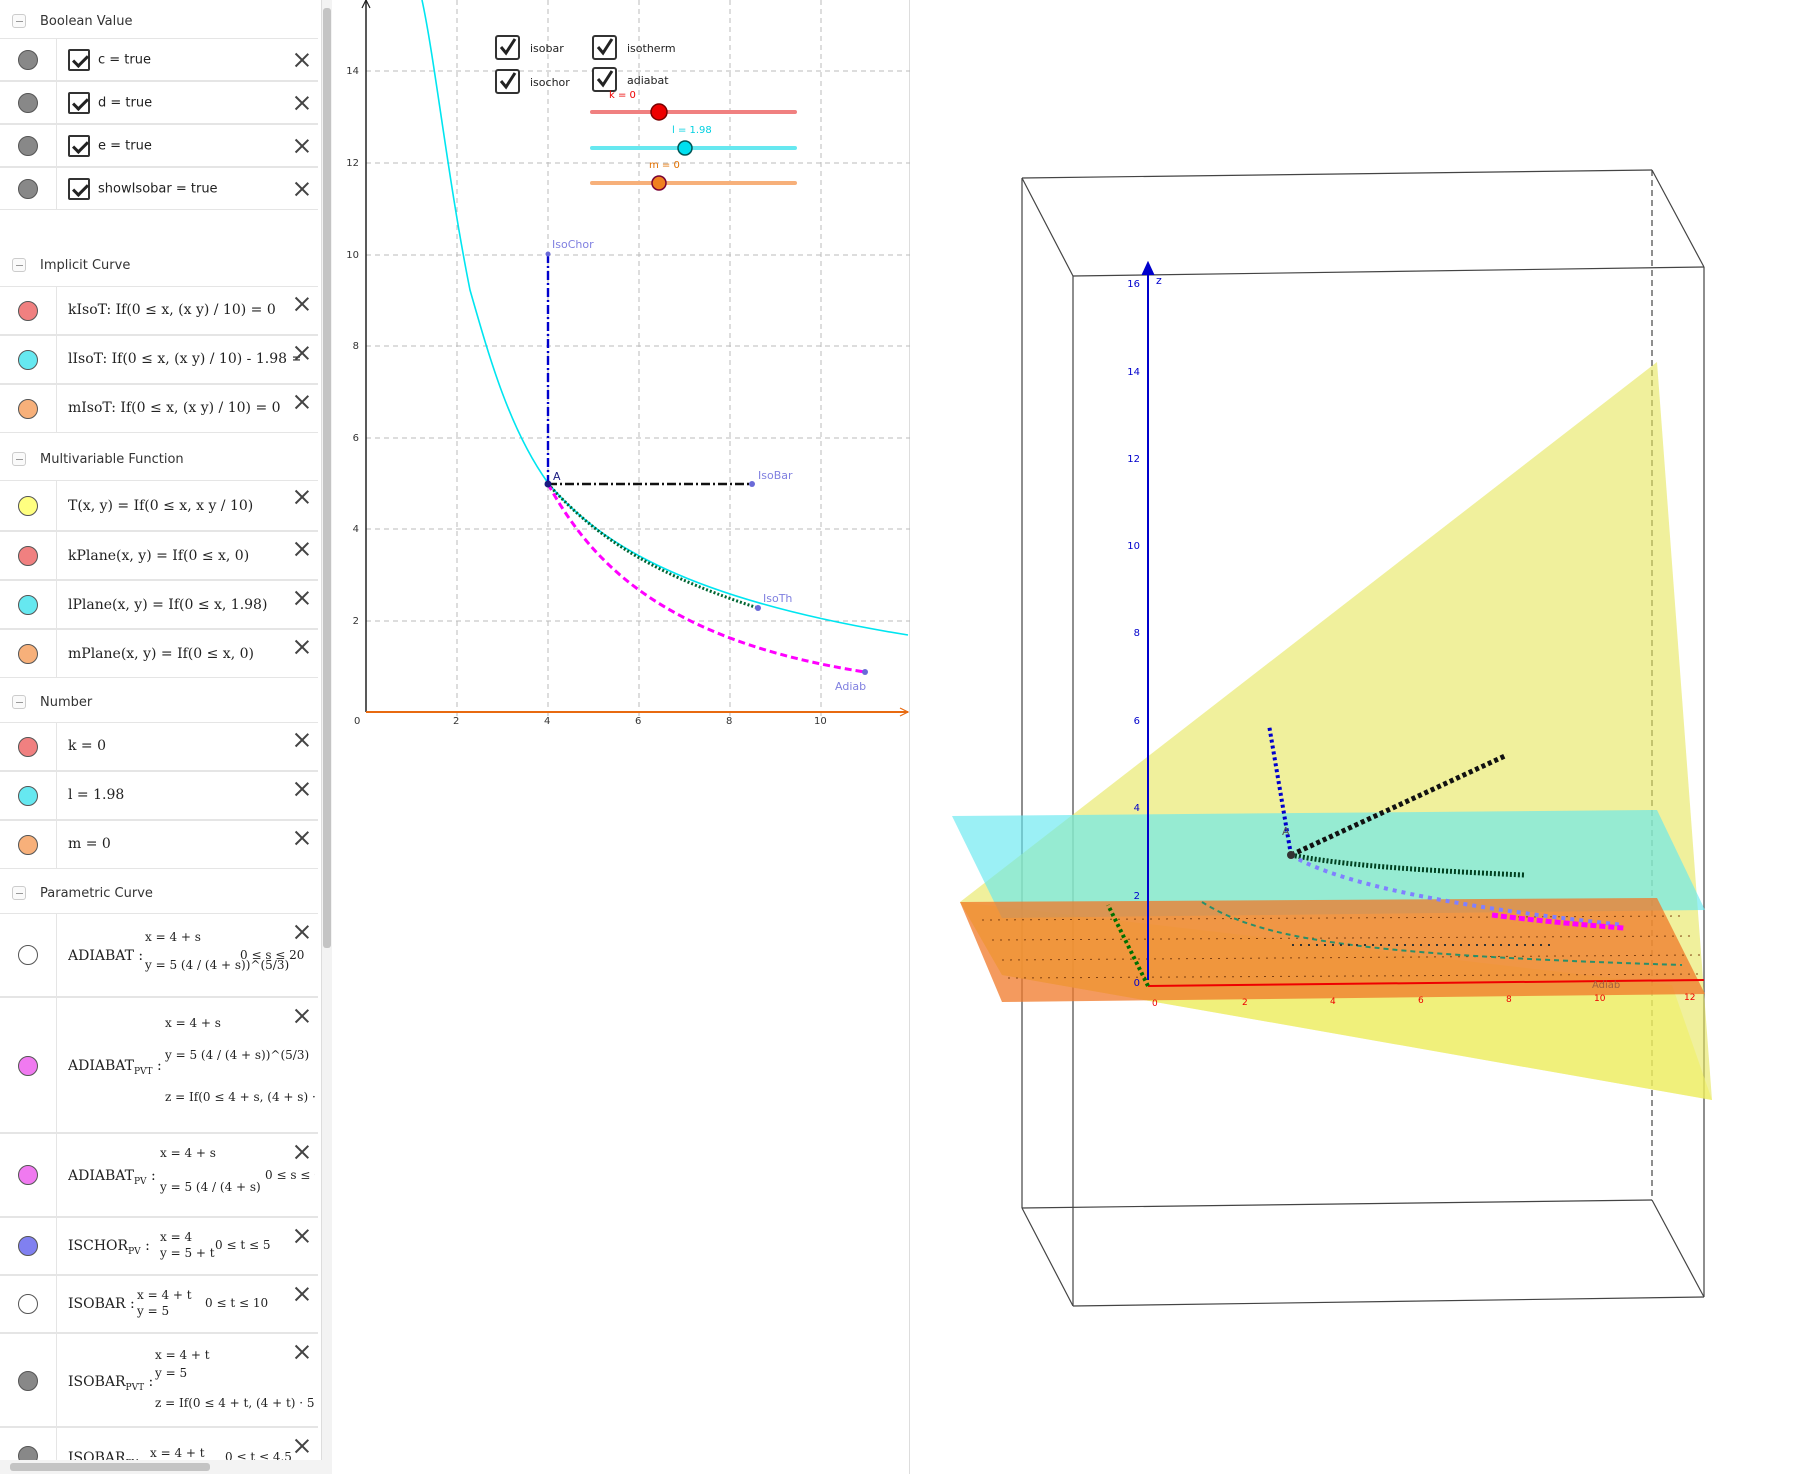 The image size is (1806, 1474). I want to click on algebra-row-lplane: lPlane(x, y) = If(0 ≤ x, 1.98), so click(159, 604).